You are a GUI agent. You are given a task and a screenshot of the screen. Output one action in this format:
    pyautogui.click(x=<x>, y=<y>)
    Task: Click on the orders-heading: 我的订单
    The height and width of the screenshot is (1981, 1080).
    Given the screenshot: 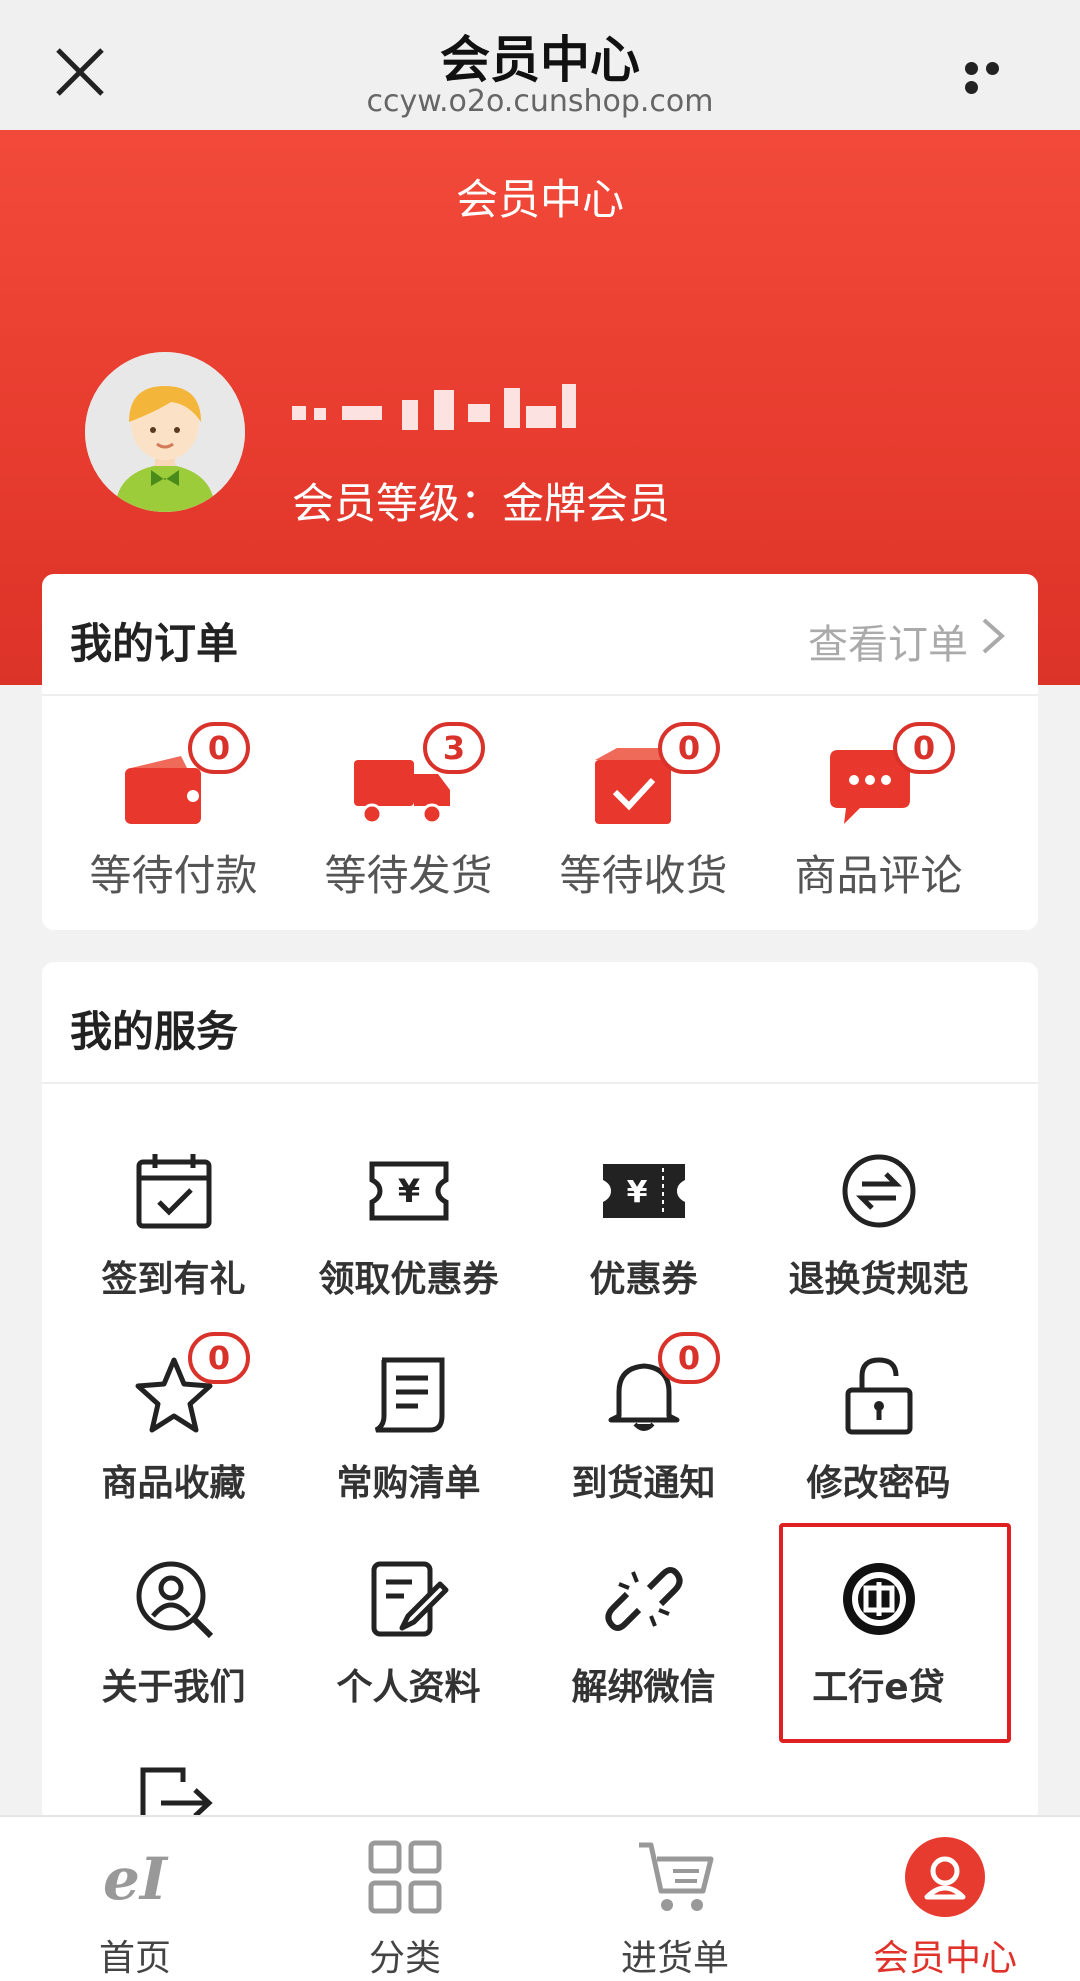 What is the action you would take?
    pyautogui.click(x=154, y=643)
    